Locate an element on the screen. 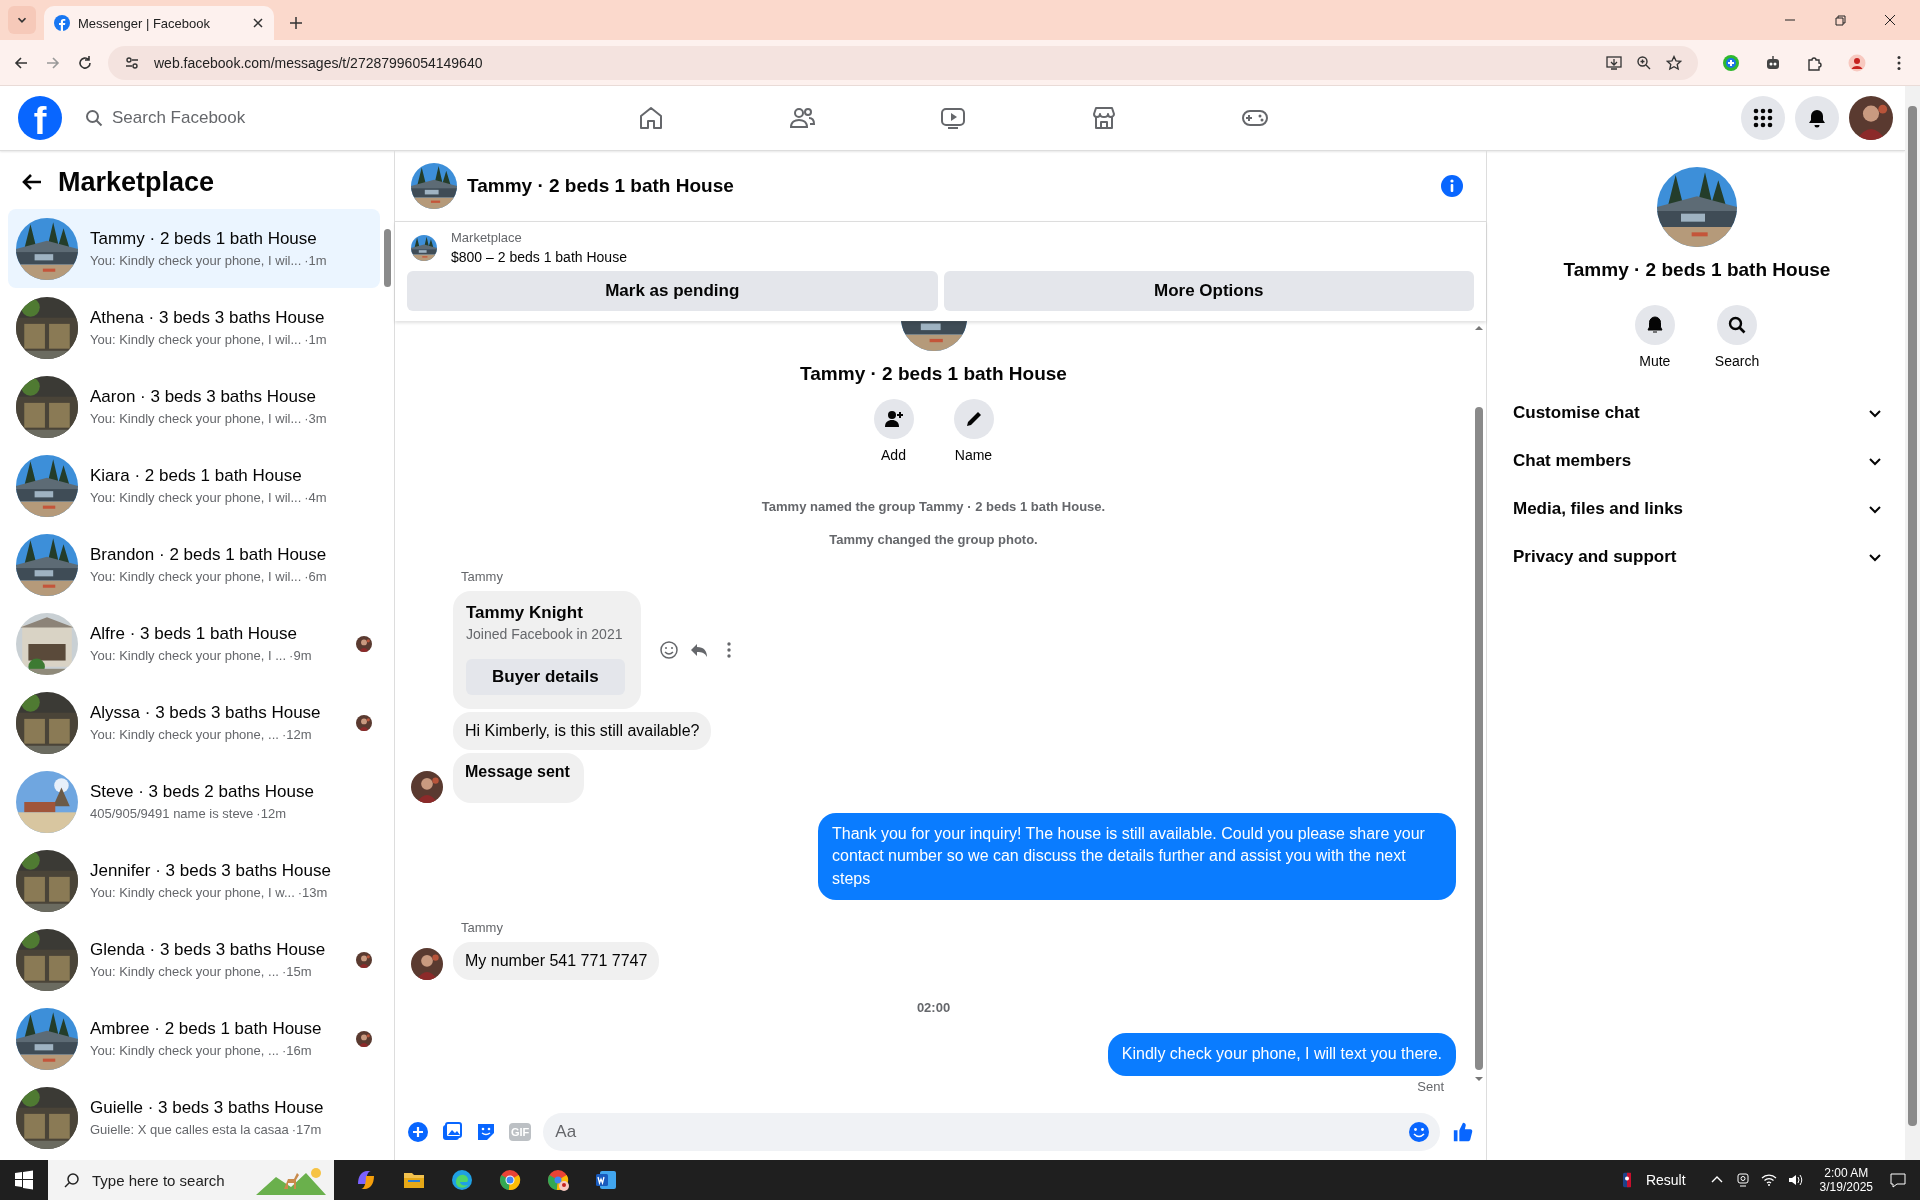 The image size is (1920, 1200). message-bubble: Message sent is located at coordinates (518, 778).